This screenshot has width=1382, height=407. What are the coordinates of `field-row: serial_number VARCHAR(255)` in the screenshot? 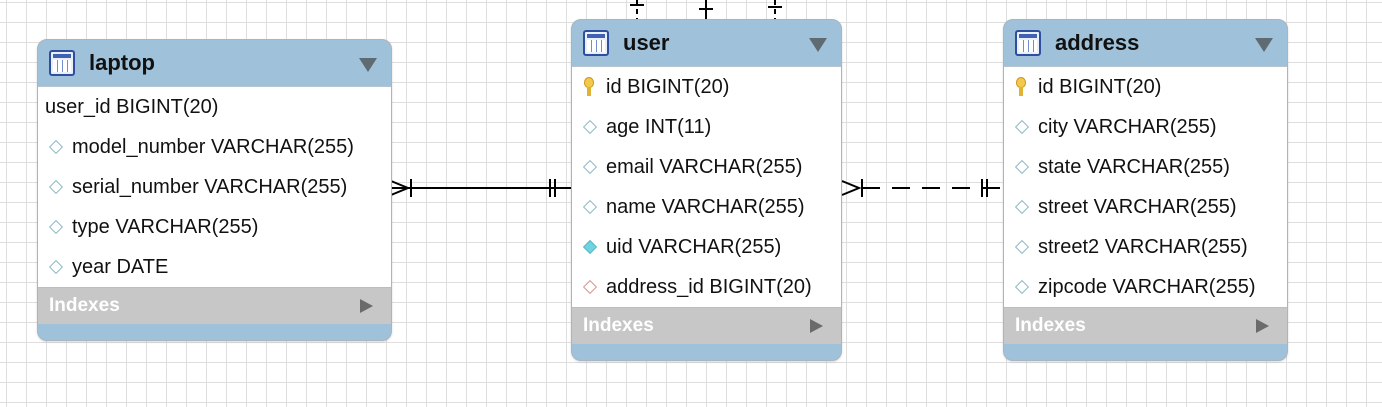 It's located at (214, 187).